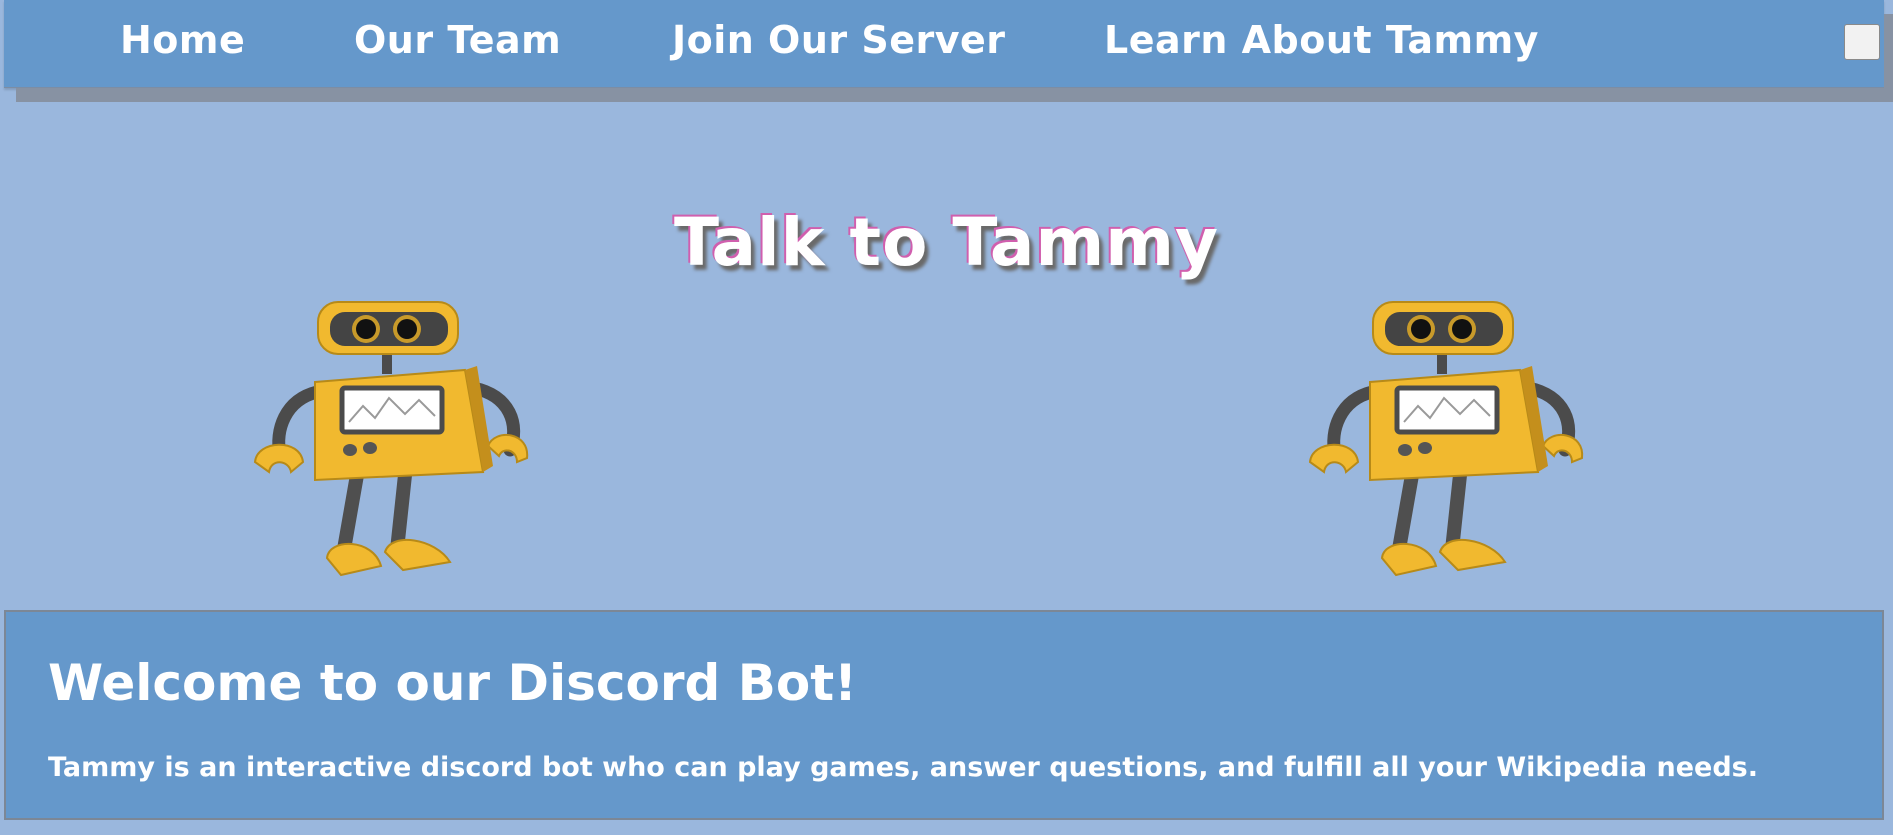 This screenshot has height=835, width=1893. What do you see at coordinates (1862, 42) in the screenshot?
I see `menu-toggle-checkbox` at bounding box center [1862, 42].